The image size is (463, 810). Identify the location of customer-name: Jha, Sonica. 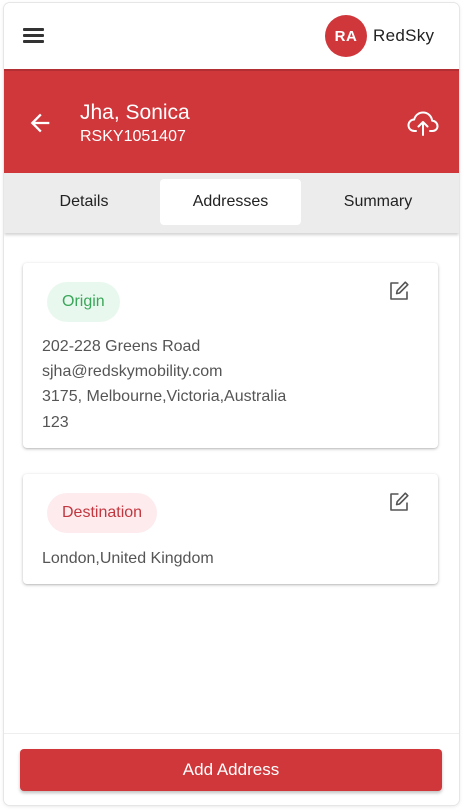
(135, 112).